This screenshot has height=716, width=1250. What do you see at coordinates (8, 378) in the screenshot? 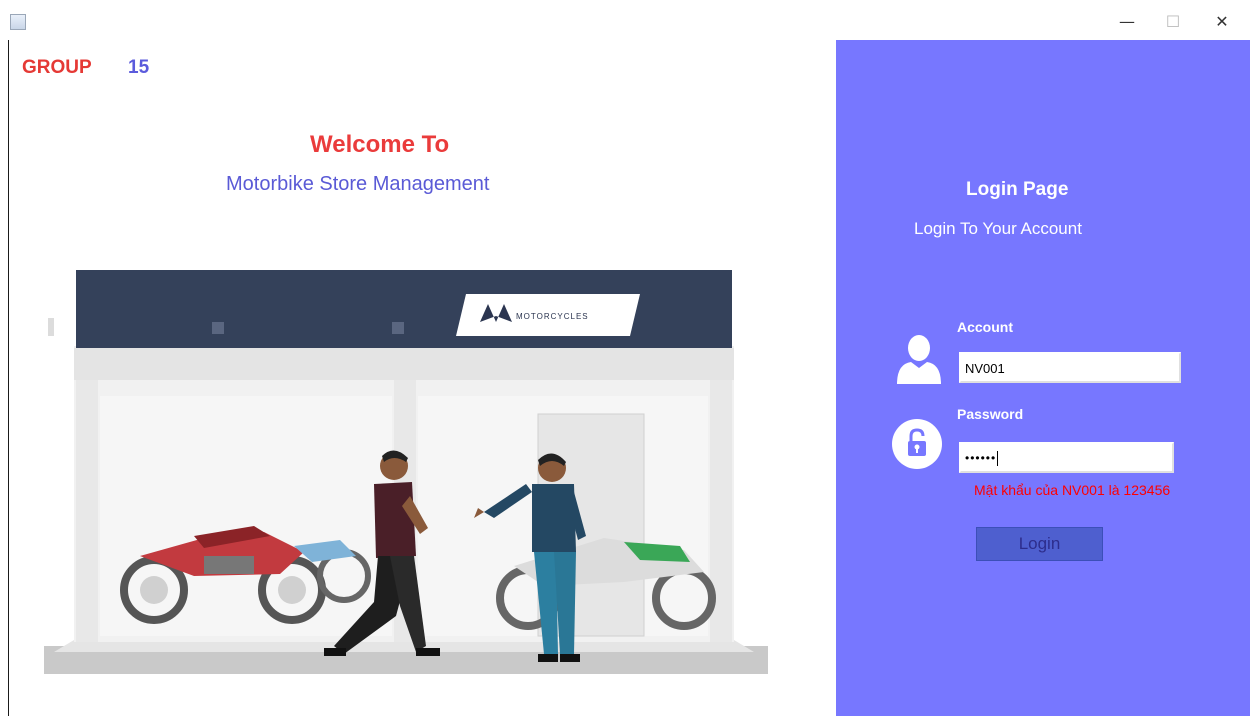
I see `window-border` at bounding box center [8, 378].